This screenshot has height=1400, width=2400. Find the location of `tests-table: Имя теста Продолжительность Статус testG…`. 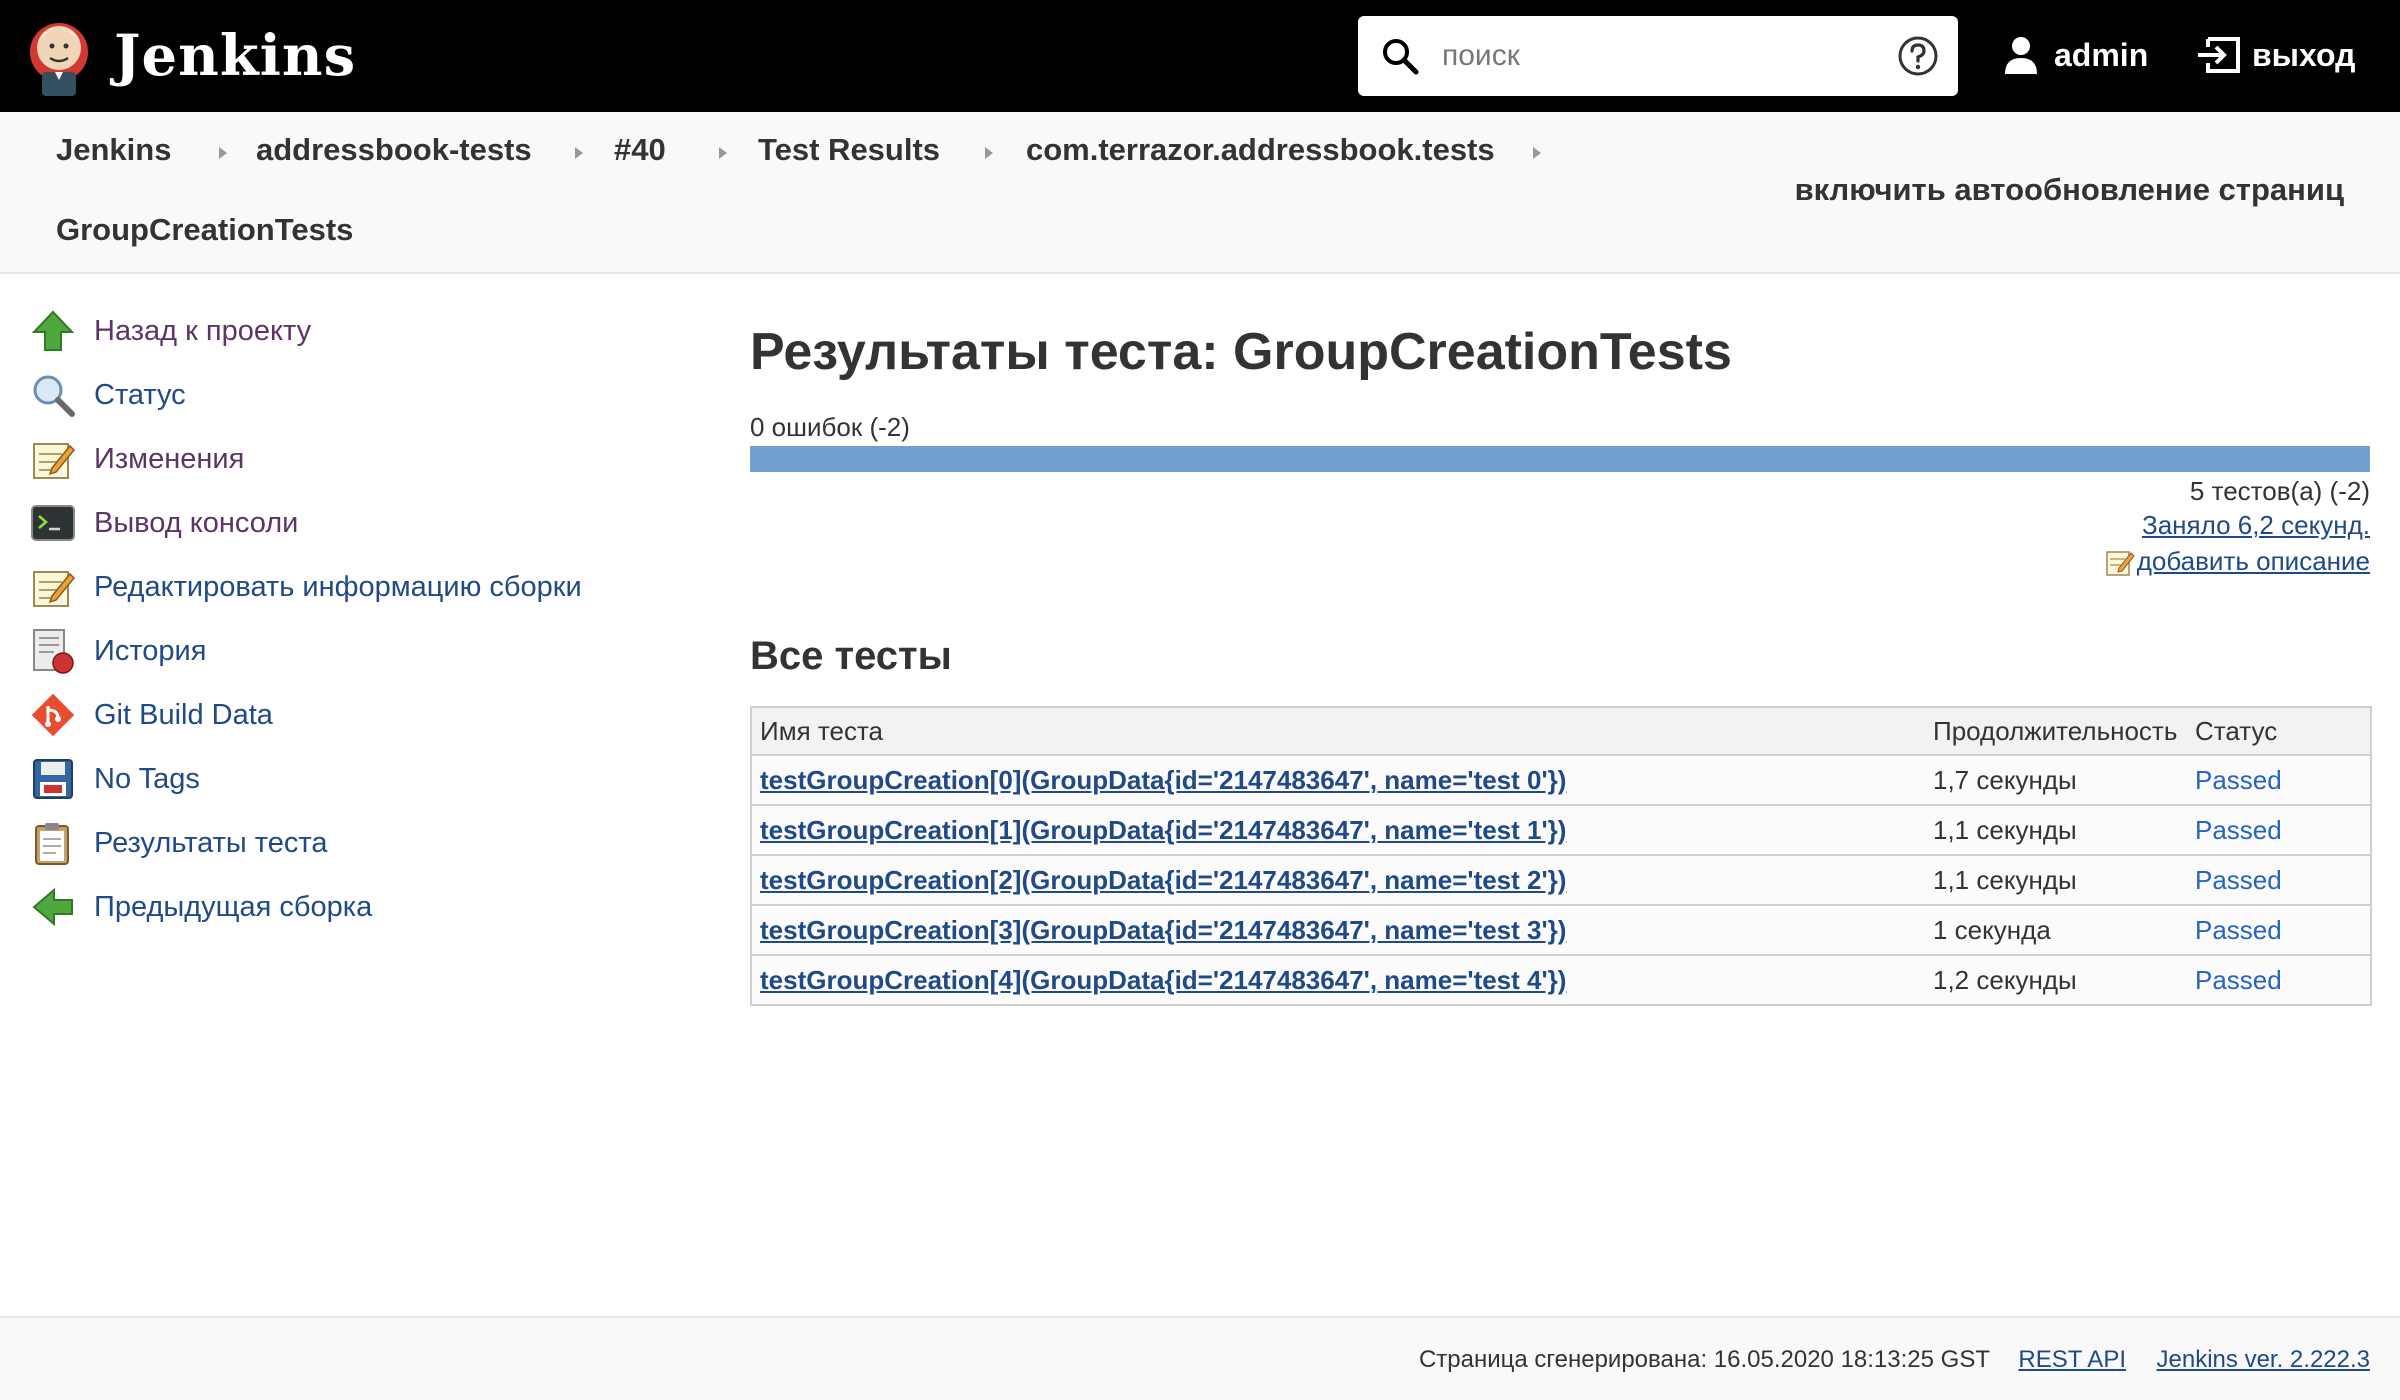

tests-table: Имя теста Продолжительность Статус testG… is located at coordinates (1561, 856).